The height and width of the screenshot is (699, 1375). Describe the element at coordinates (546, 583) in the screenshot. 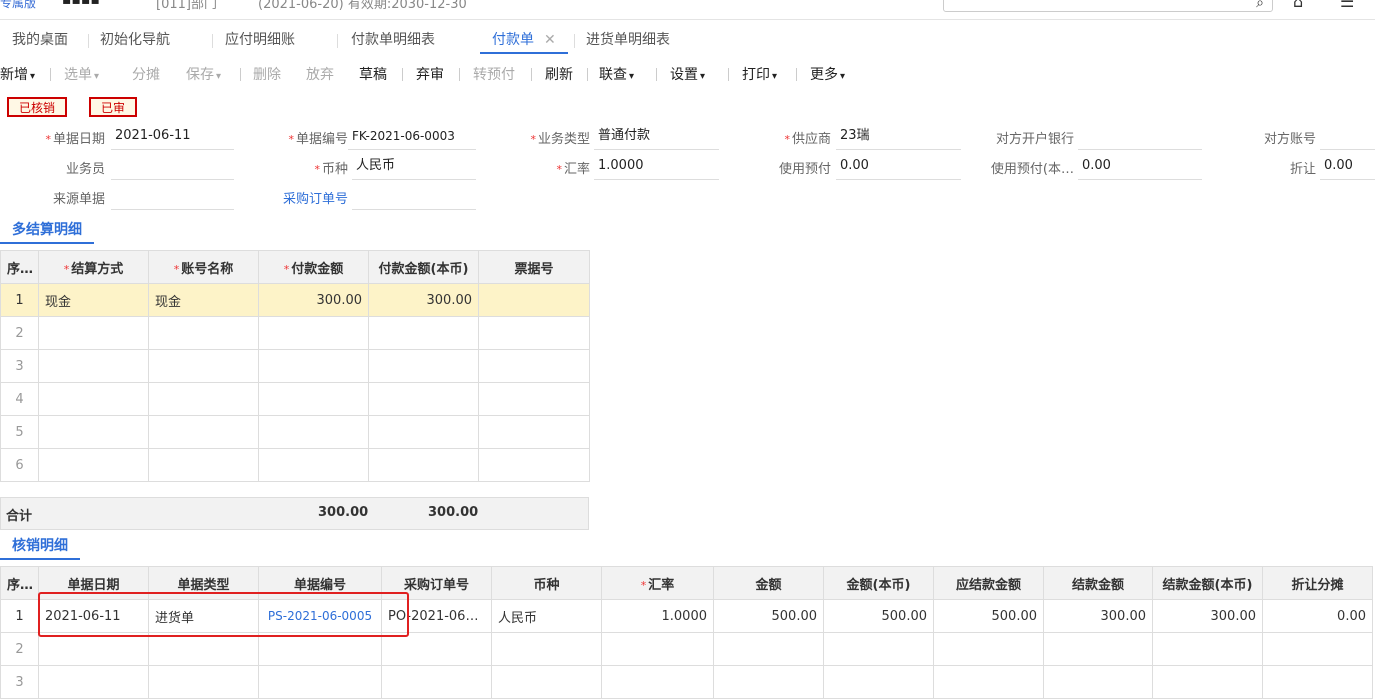

I see `column-header: 币种` at that location.